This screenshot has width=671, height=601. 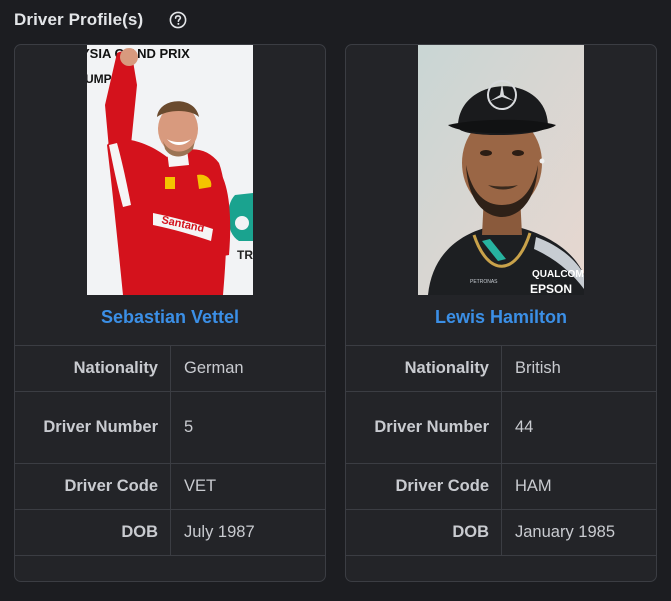 I want to click on section-title: Driver Profile(s), so click(x=79, y=19).